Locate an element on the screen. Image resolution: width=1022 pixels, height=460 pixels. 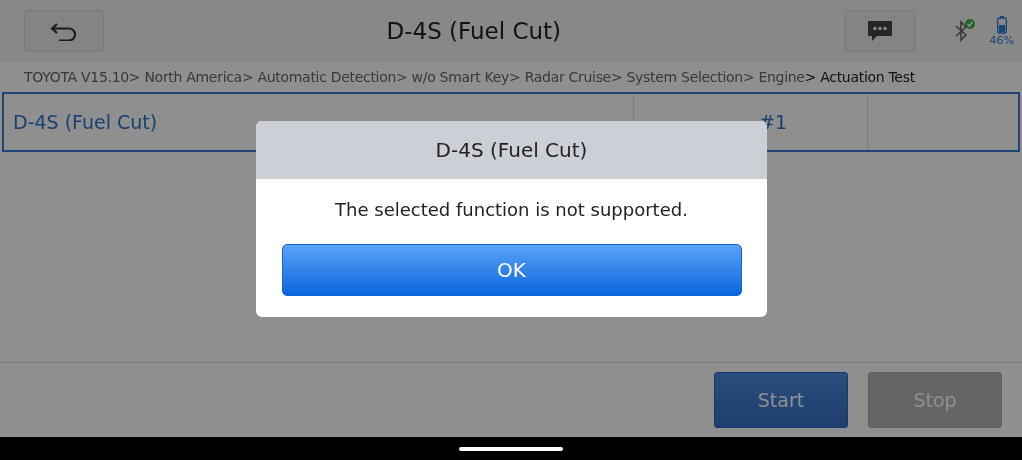
dialog-message: The selected function is not supported. is located at coordinates (511, 209).